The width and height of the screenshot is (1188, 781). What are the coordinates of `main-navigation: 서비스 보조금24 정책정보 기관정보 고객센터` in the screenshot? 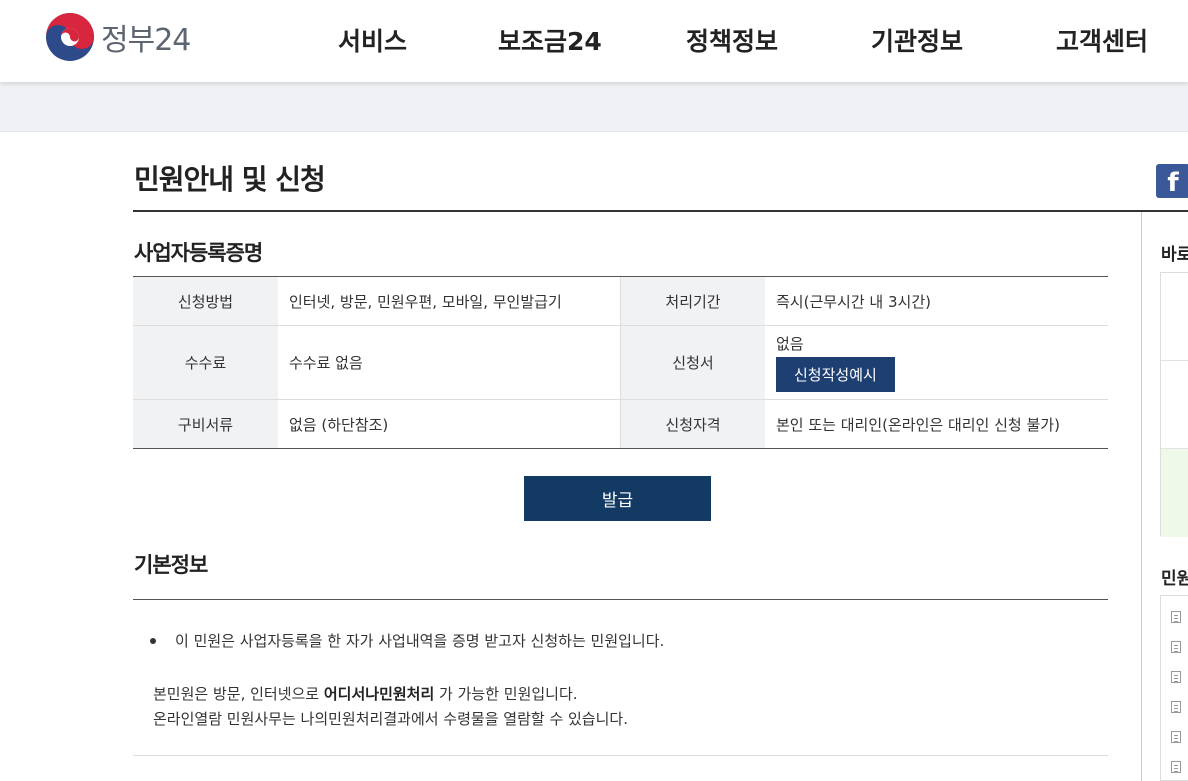 It's located at (594, 42).